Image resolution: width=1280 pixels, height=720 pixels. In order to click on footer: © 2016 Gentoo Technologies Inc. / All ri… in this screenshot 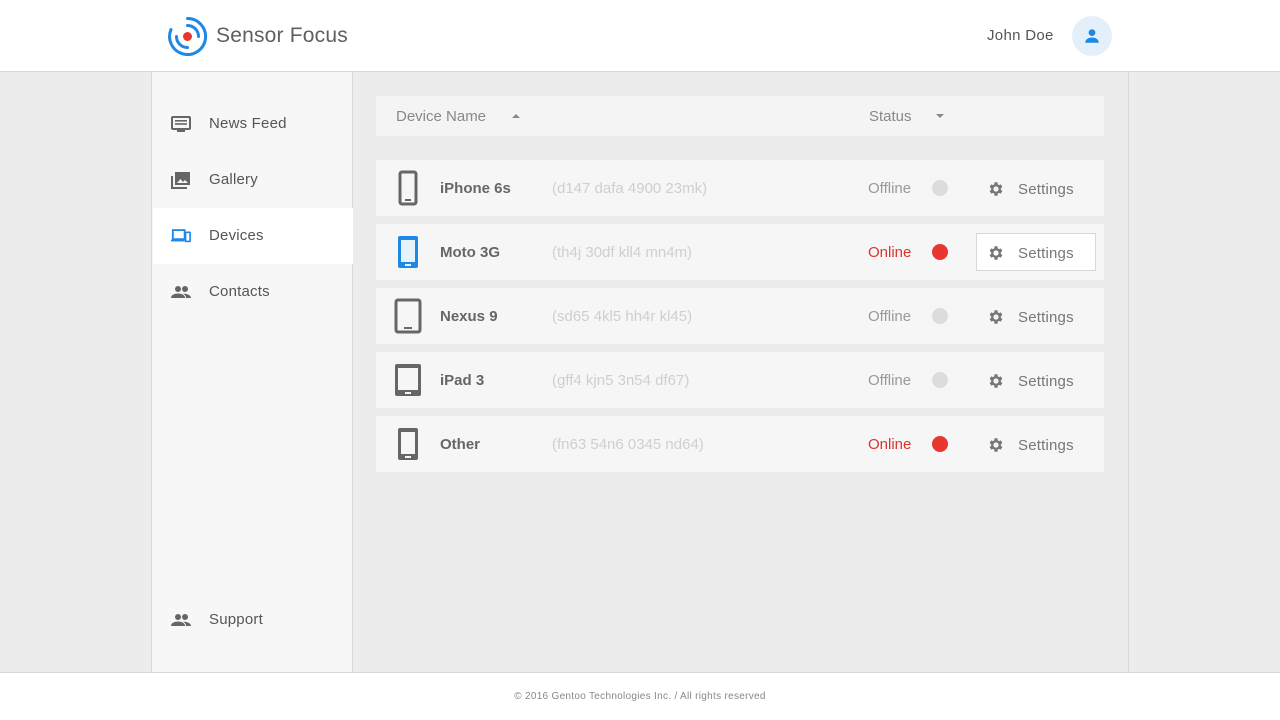, I will do `click(640, 696)`.